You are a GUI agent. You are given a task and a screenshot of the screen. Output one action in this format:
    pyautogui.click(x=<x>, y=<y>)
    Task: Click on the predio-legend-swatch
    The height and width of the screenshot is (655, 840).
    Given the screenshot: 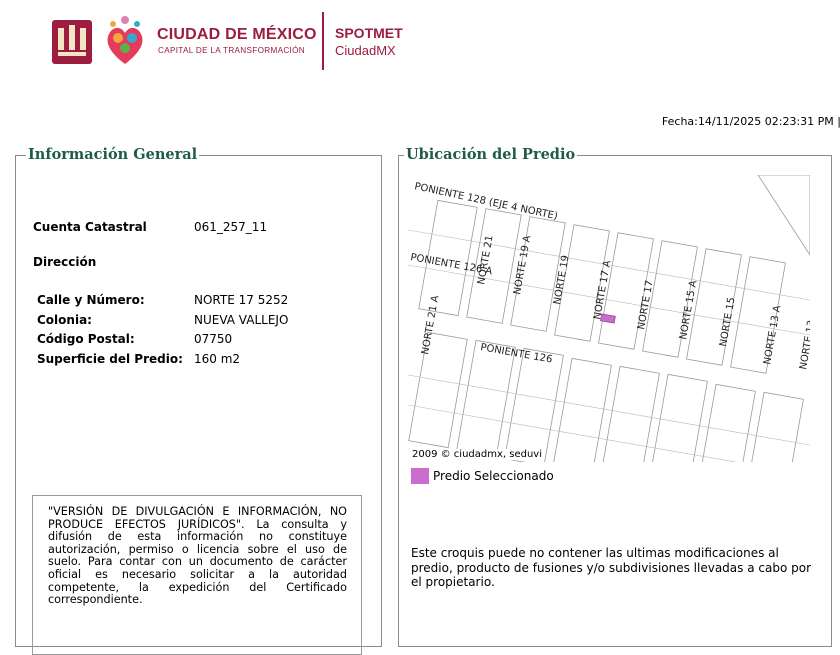 What is the action you would take?
    pyautogui.click(x=420, y=476)
    